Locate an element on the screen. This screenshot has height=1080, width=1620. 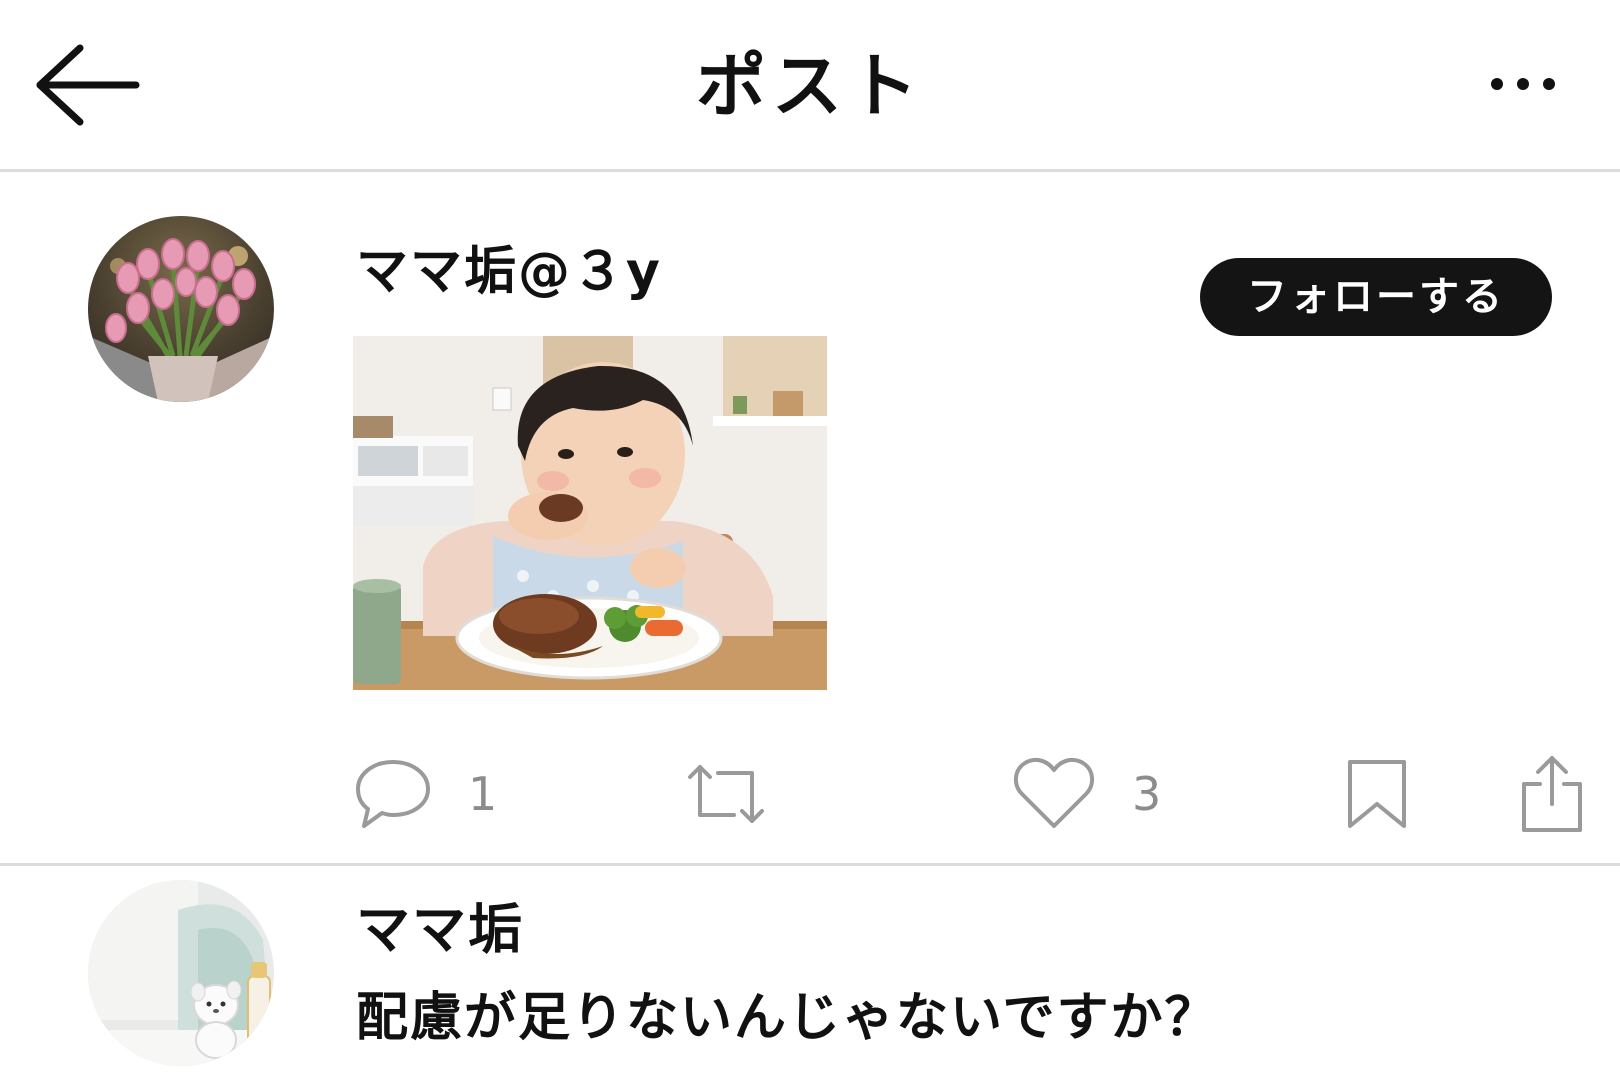
bookmark-action is located at coordinates (1377, 794).